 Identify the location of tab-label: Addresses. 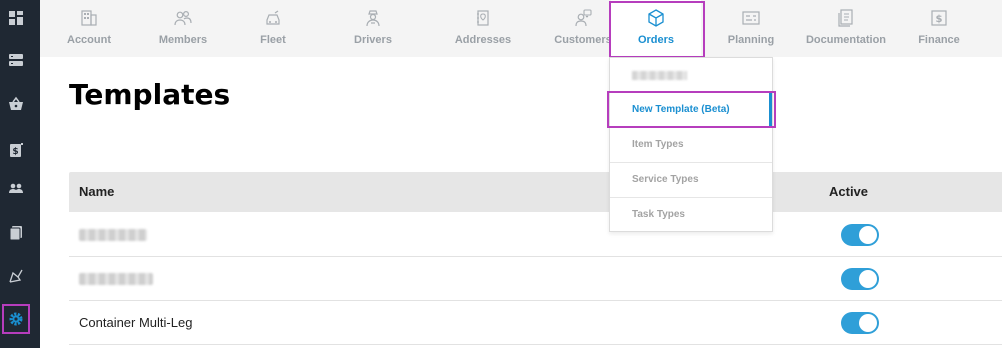
(483, 40).